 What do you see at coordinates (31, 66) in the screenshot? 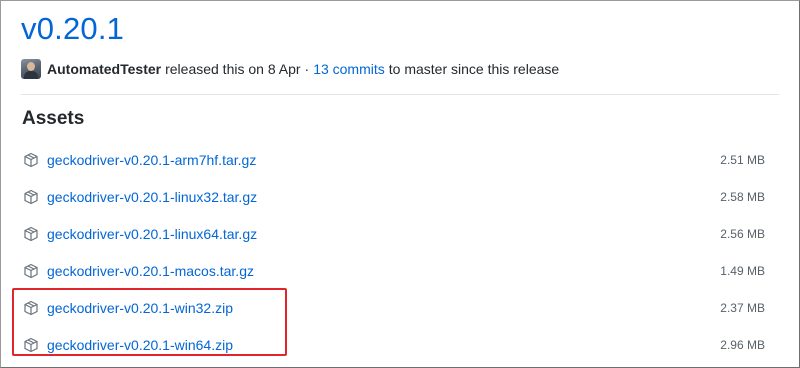
I see `avatar-head` at bounding box center [31, 66].